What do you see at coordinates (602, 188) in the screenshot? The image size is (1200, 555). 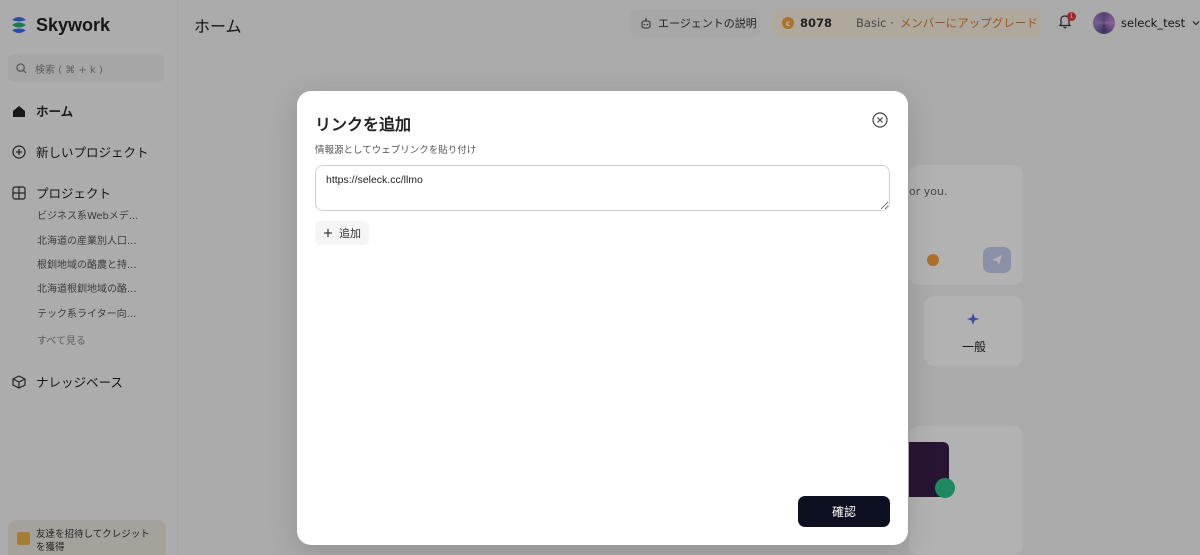 I see `link-url-input: https://seleck.cc/llmo` at bounding box center [602, 188].